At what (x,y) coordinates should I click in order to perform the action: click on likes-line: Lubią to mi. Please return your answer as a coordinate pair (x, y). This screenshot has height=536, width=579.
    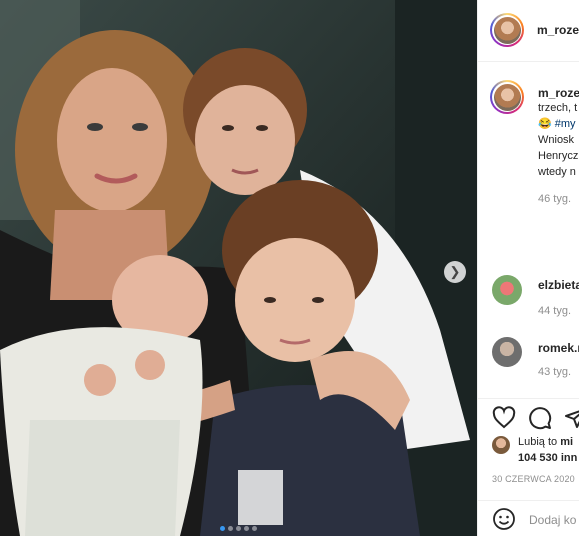
    Looking at the image, I should click on (545, 442).